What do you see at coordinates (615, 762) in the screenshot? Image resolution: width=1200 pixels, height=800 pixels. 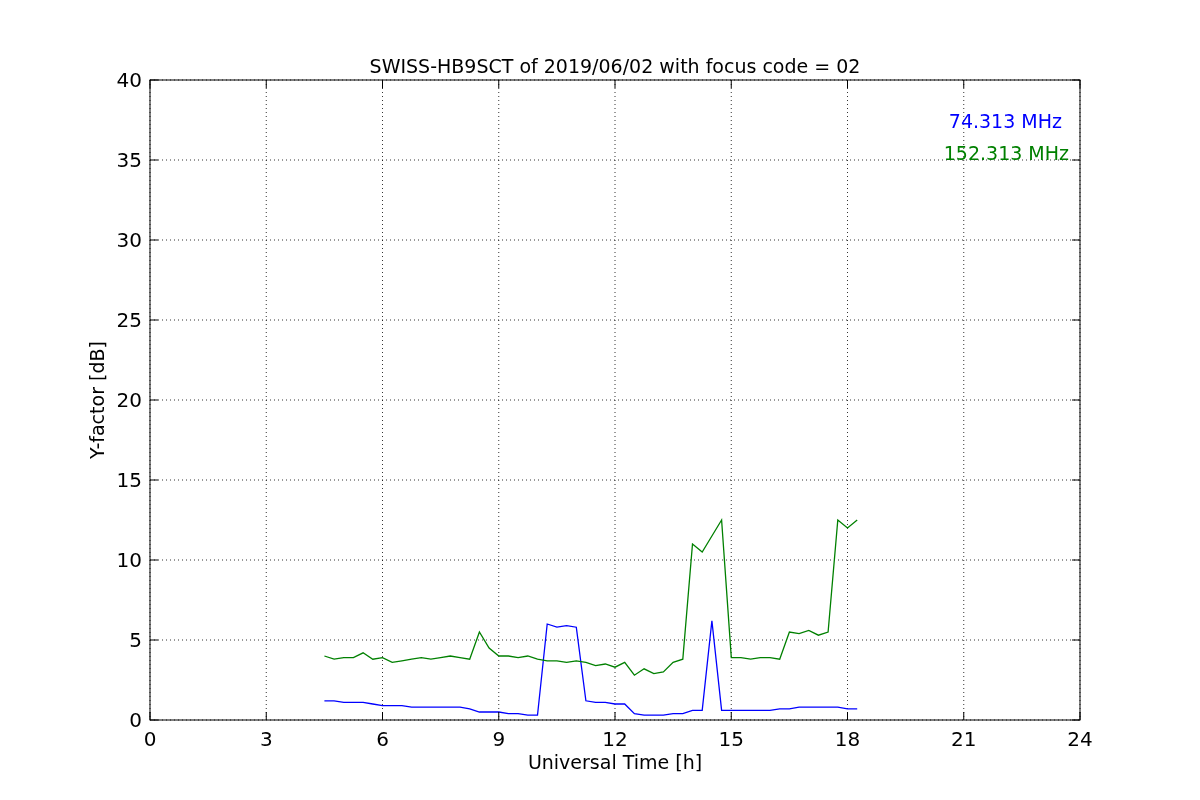 I see `x-axis-title: Universal Time [h]` at bounding box center [615, 762].